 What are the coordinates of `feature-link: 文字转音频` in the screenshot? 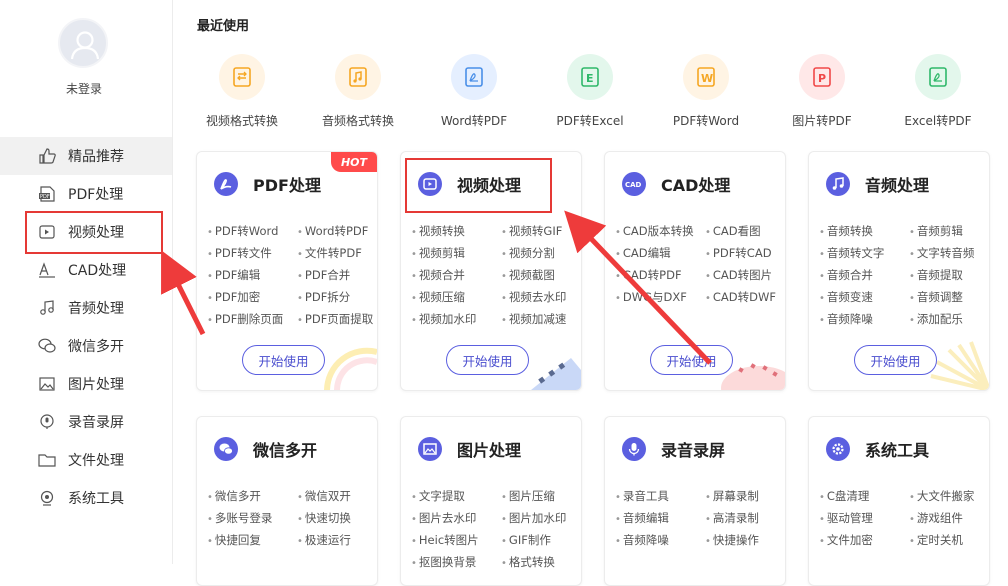 It's located at (942, 253).